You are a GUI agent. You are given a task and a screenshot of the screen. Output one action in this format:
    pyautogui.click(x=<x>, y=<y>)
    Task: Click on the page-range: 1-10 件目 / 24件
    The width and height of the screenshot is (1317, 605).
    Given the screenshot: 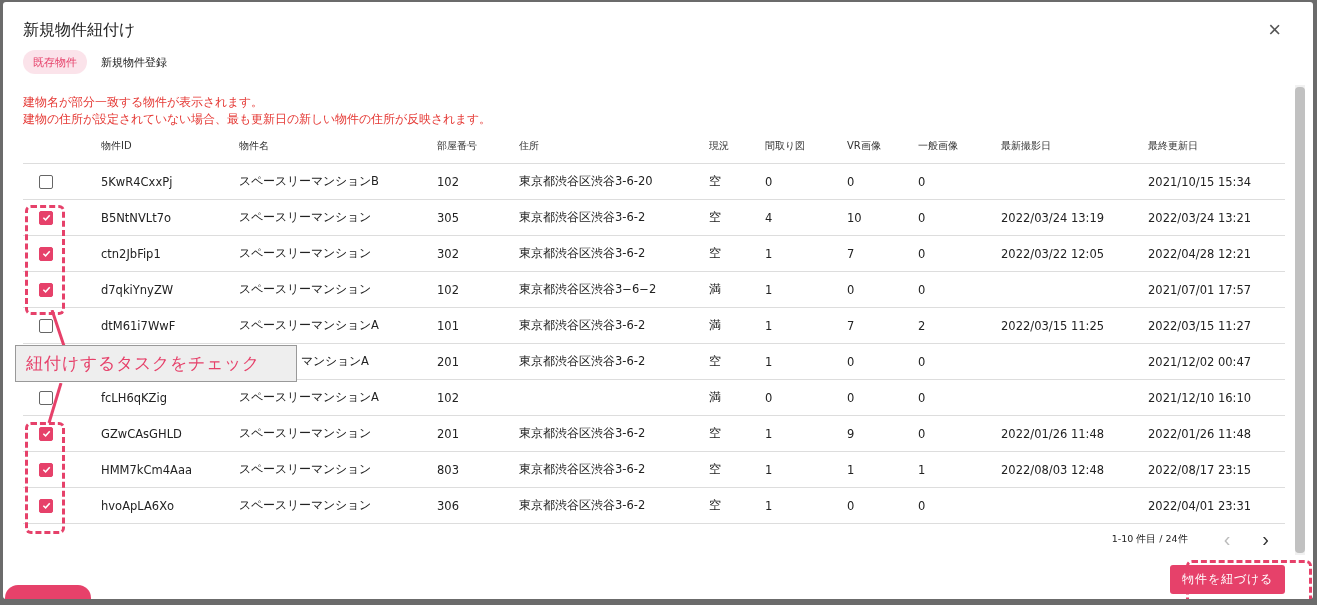 What is the action you would take?
    pyautogui.click(x=1149, y=539)
    